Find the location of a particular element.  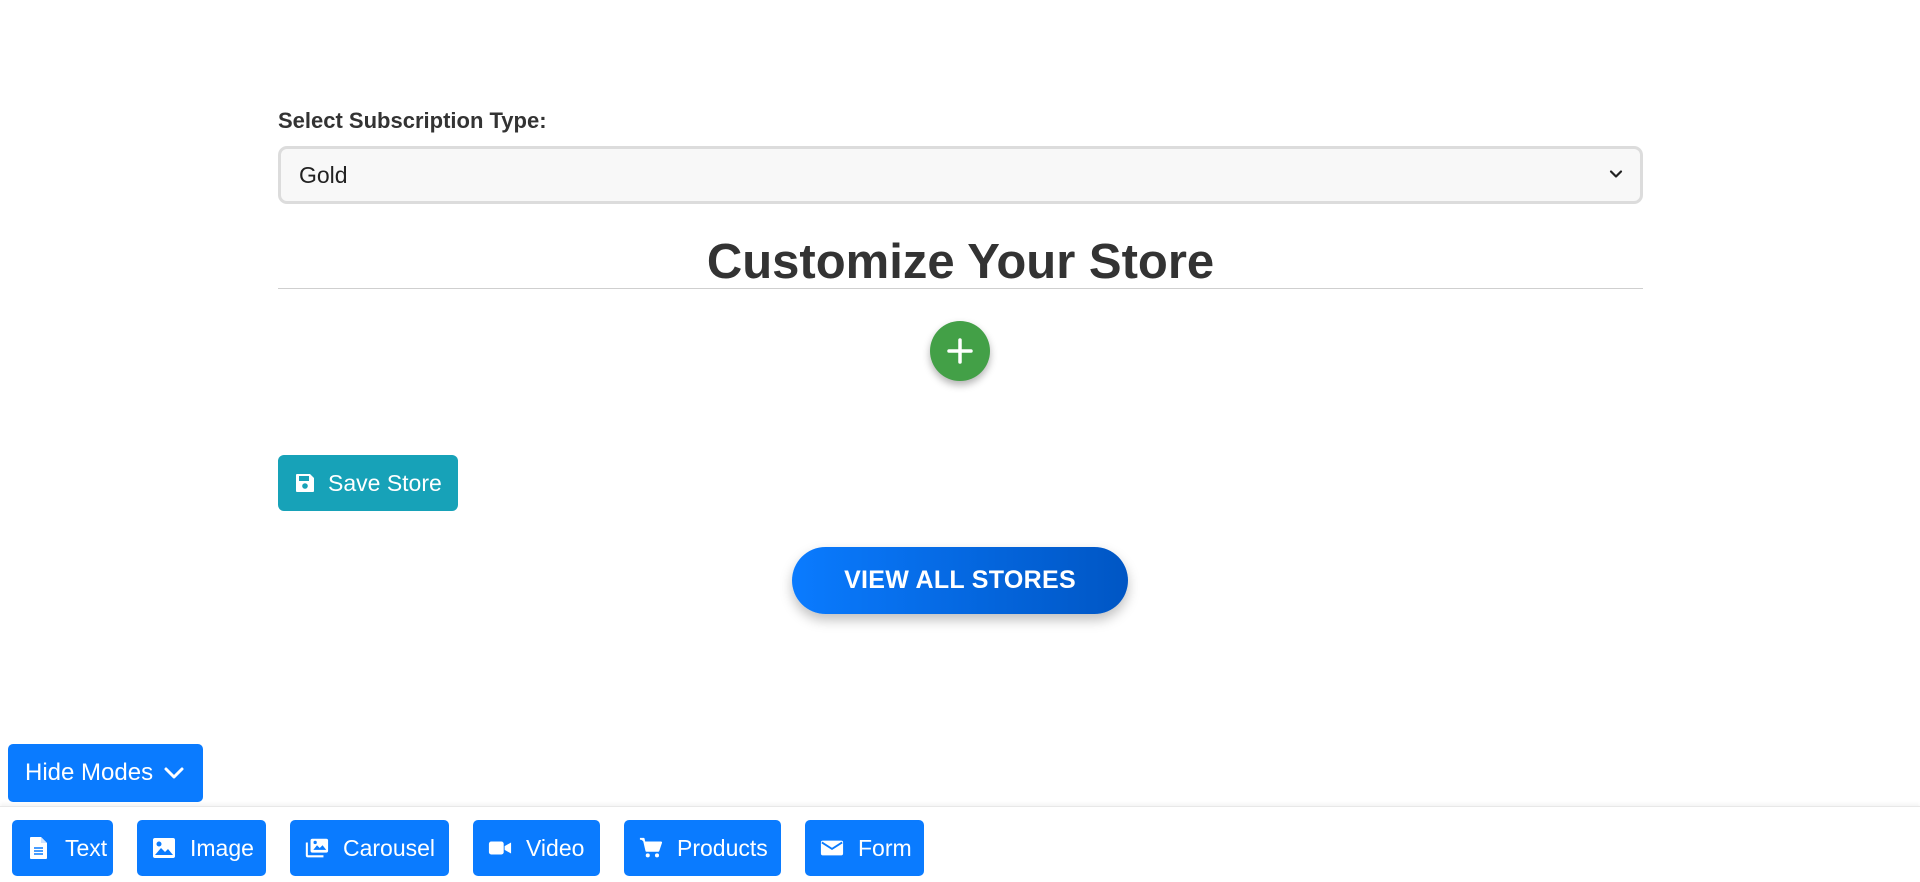

mode-text-button: Text is located at coordinates (62, 848).